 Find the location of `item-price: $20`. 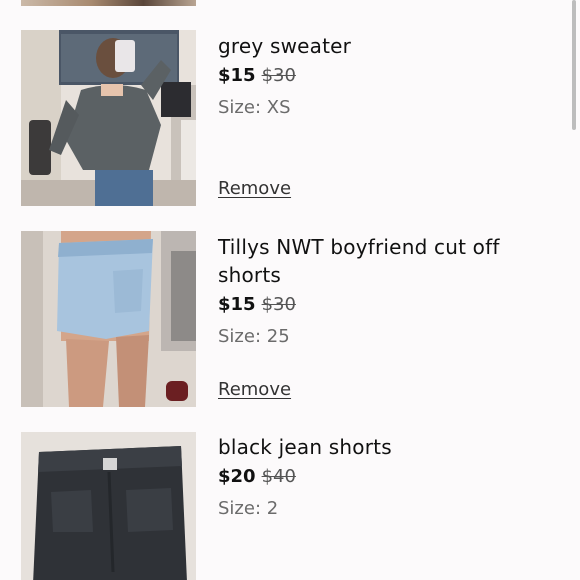

item-price: $20 is located at coordinates (237, 476).